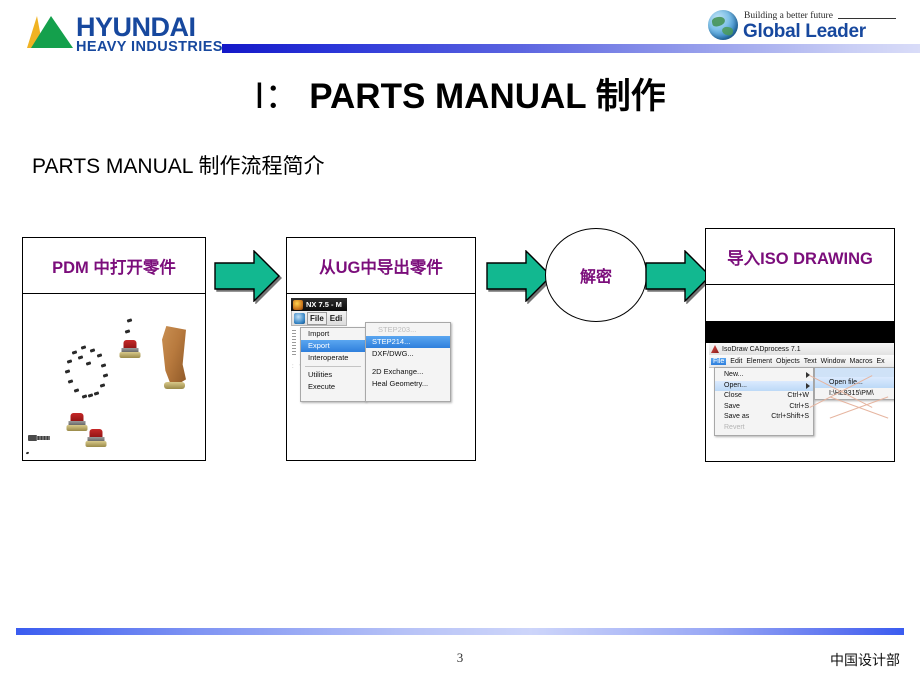 The height and width of the screenshot is (690, 920). What do you see at coordinates (790, 416) in the screenshot?
I see `iso-item-shortcut: Ctrl+Shift+S` at bounding box center [790, 416].